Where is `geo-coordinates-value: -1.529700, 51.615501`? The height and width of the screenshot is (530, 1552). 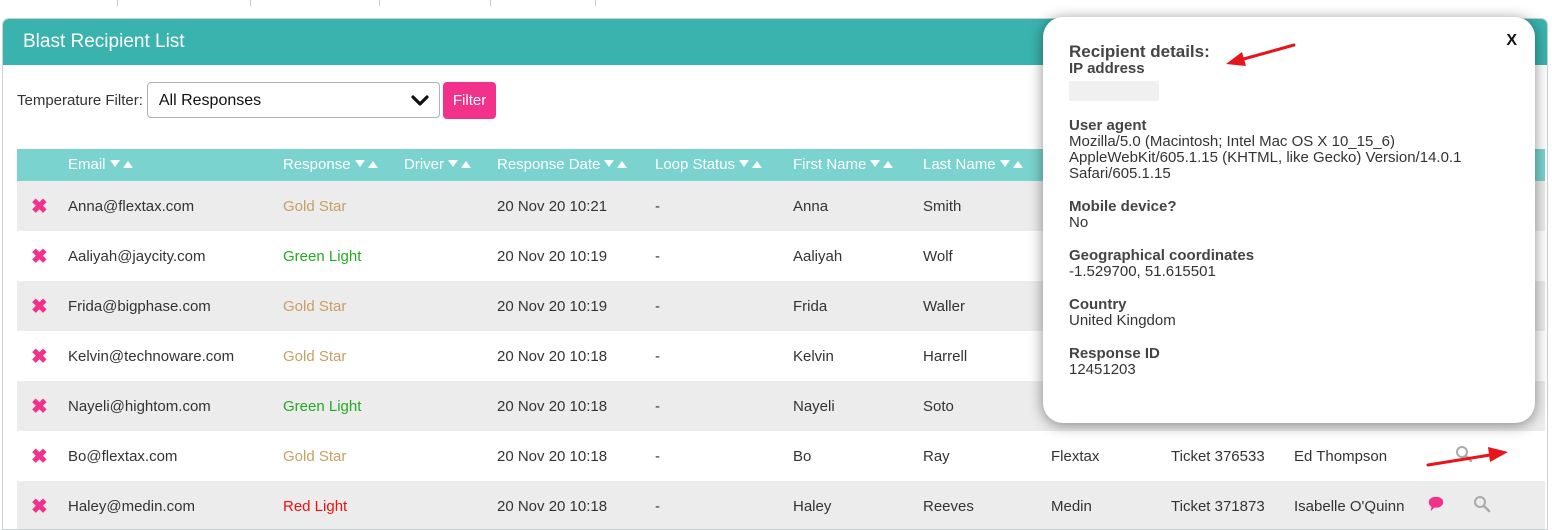
geo-coordinates-value: -1.529700, 51.615501 is located at coordinates (1142, 271).